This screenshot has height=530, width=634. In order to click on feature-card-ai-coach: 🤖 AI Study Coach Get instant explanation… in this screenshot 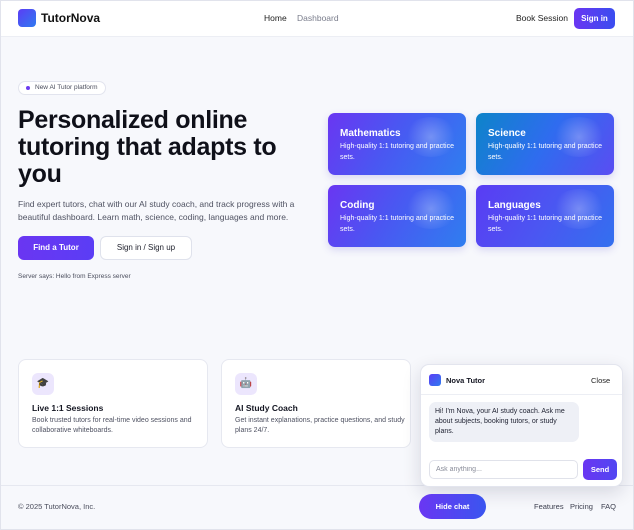, I will do `click(316, 403)`.